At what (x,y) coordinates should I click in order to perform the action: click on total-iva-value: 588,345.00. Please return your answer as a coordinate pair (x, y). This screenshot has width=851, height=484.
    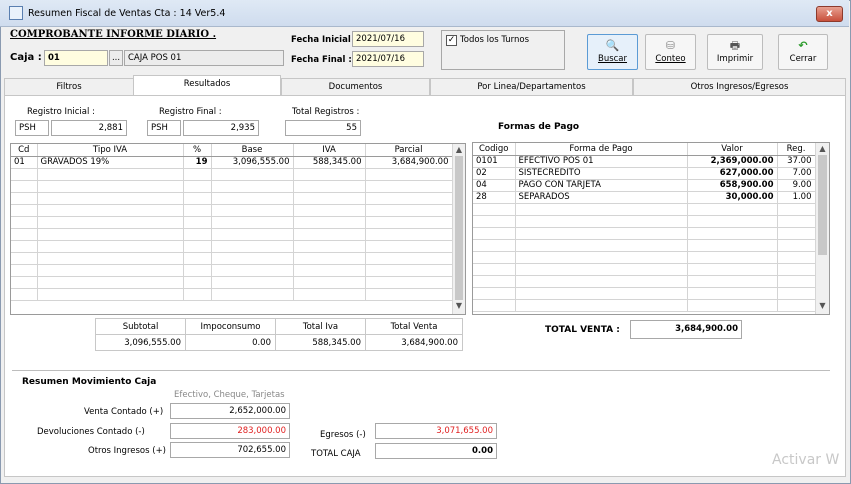
    Looking at the image, I should click on (320, 342).